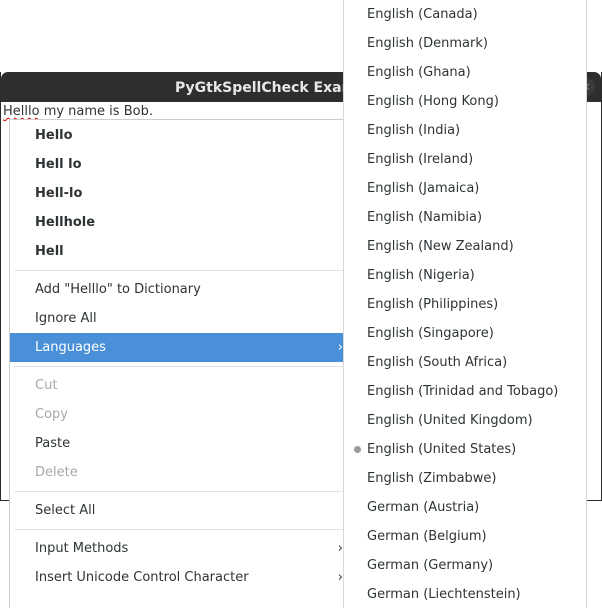 The width and height of the screenshot is (602, 608). What do you see at coordinates (21, 111) in the screenshot?
I see `misspelled-word: Helllo` at bounding box center [21, 111].